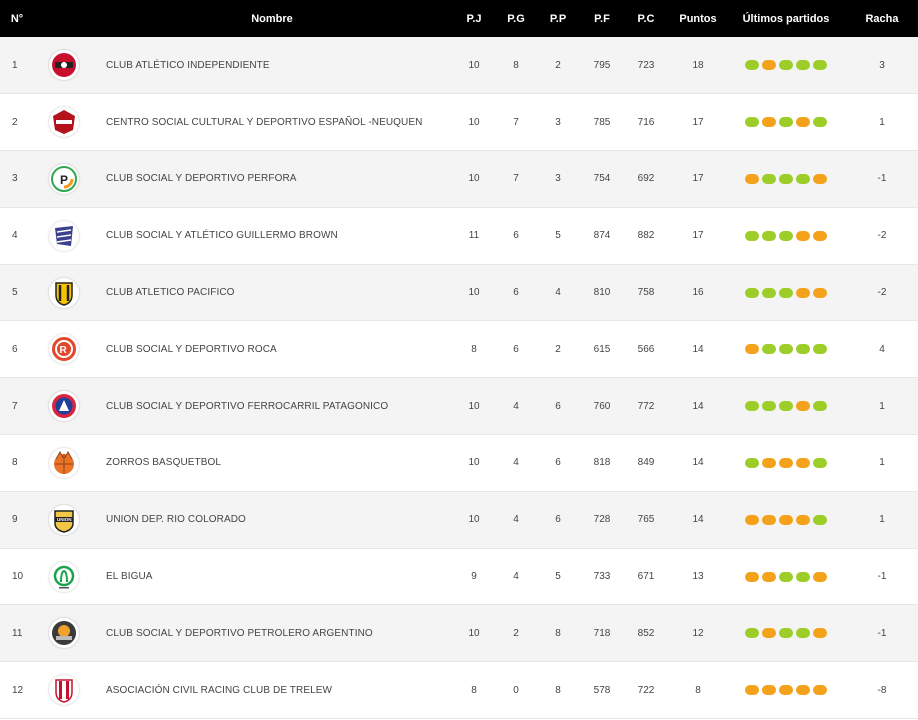  I want to click on row-pf: 760, so click(602, 406).